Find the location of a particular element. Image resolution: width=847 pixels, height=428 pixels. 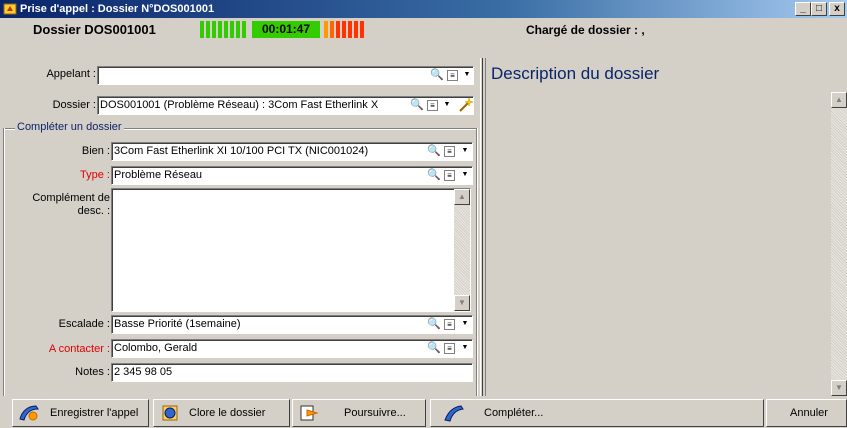

continue-icon is located at coordinates (309, 413).